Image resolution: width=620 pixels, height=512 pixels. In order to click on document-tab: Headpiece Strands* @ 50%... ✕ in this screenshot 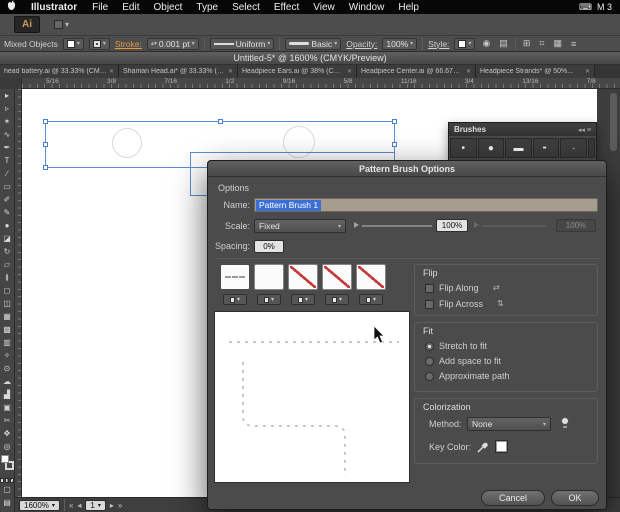, I will do `click(535, 71)`.